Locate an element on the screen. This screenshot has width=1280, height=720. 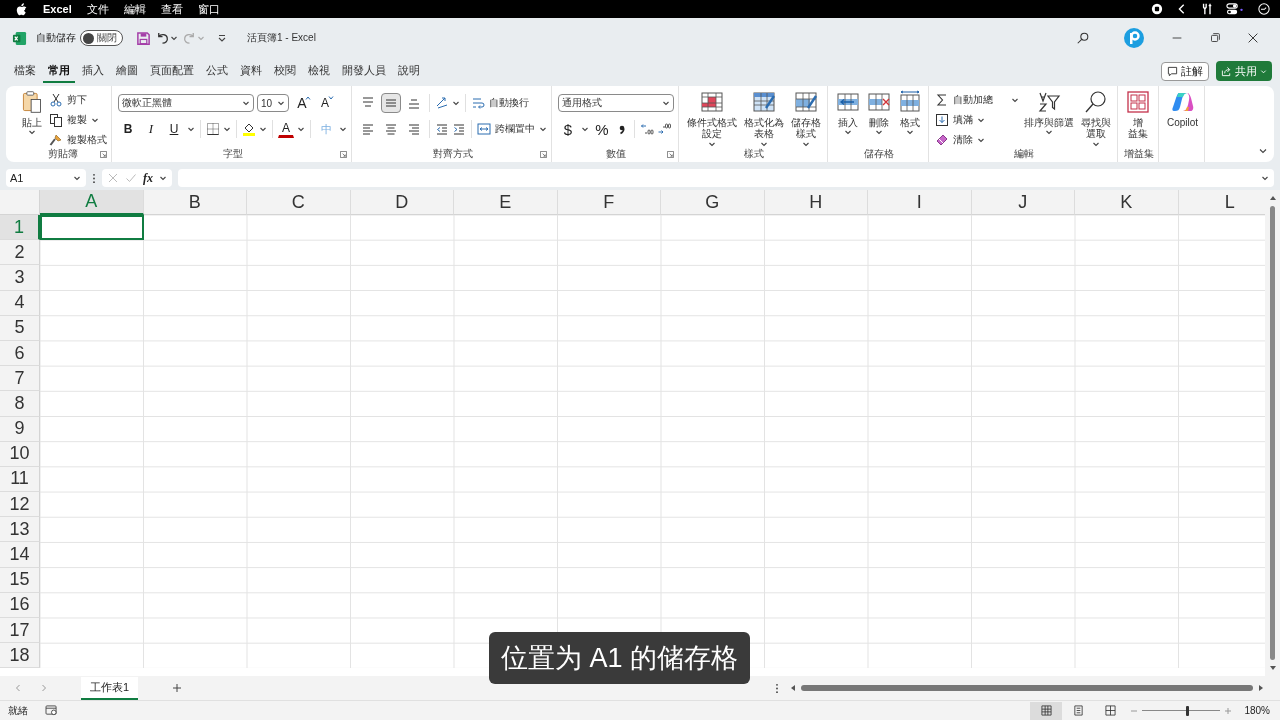
styles-button: 條件式格式 設定 is located at coordinates (712, 119).